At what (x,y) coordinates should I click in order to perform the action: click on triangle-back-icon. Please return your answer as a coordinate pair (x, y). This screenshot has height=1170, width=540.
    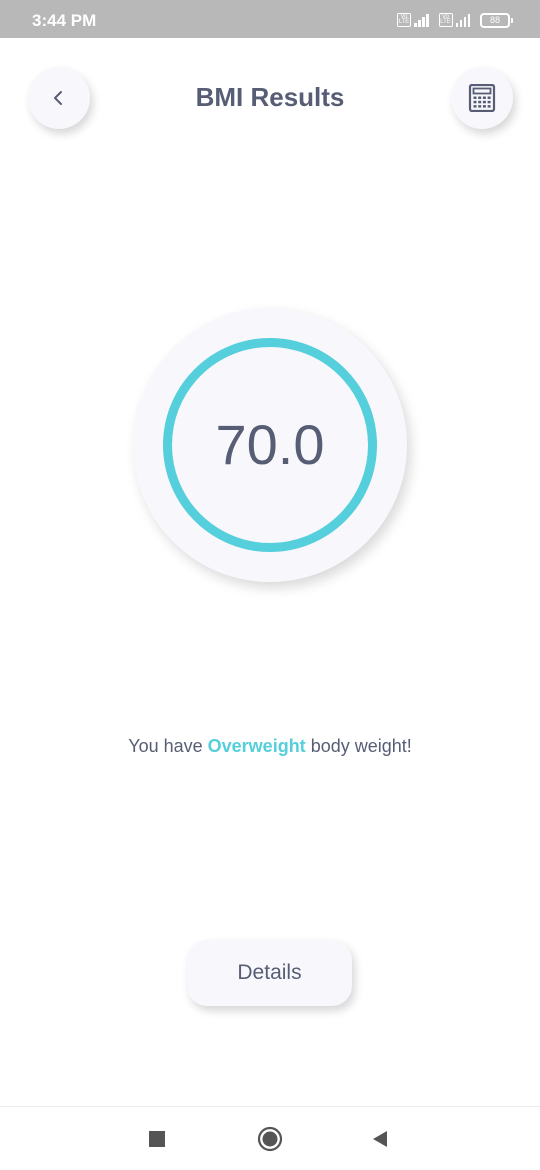
    Looking at the image, I should click on (380, 1139).